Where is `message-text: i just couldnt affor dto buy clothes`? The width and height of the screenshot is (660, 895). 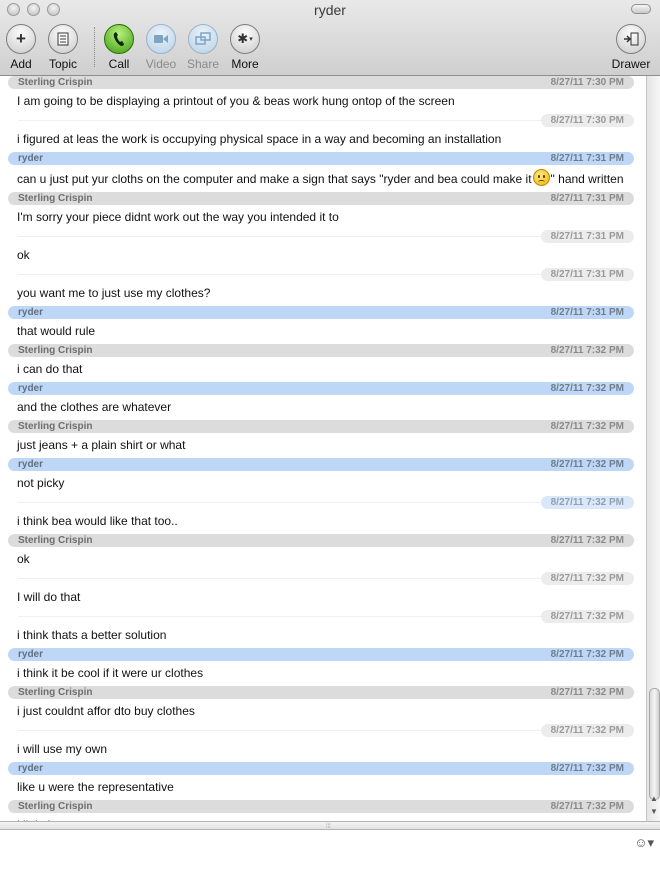 message-text: i just couldnt affor dto buy clothes is located at coordinates (321, 711).